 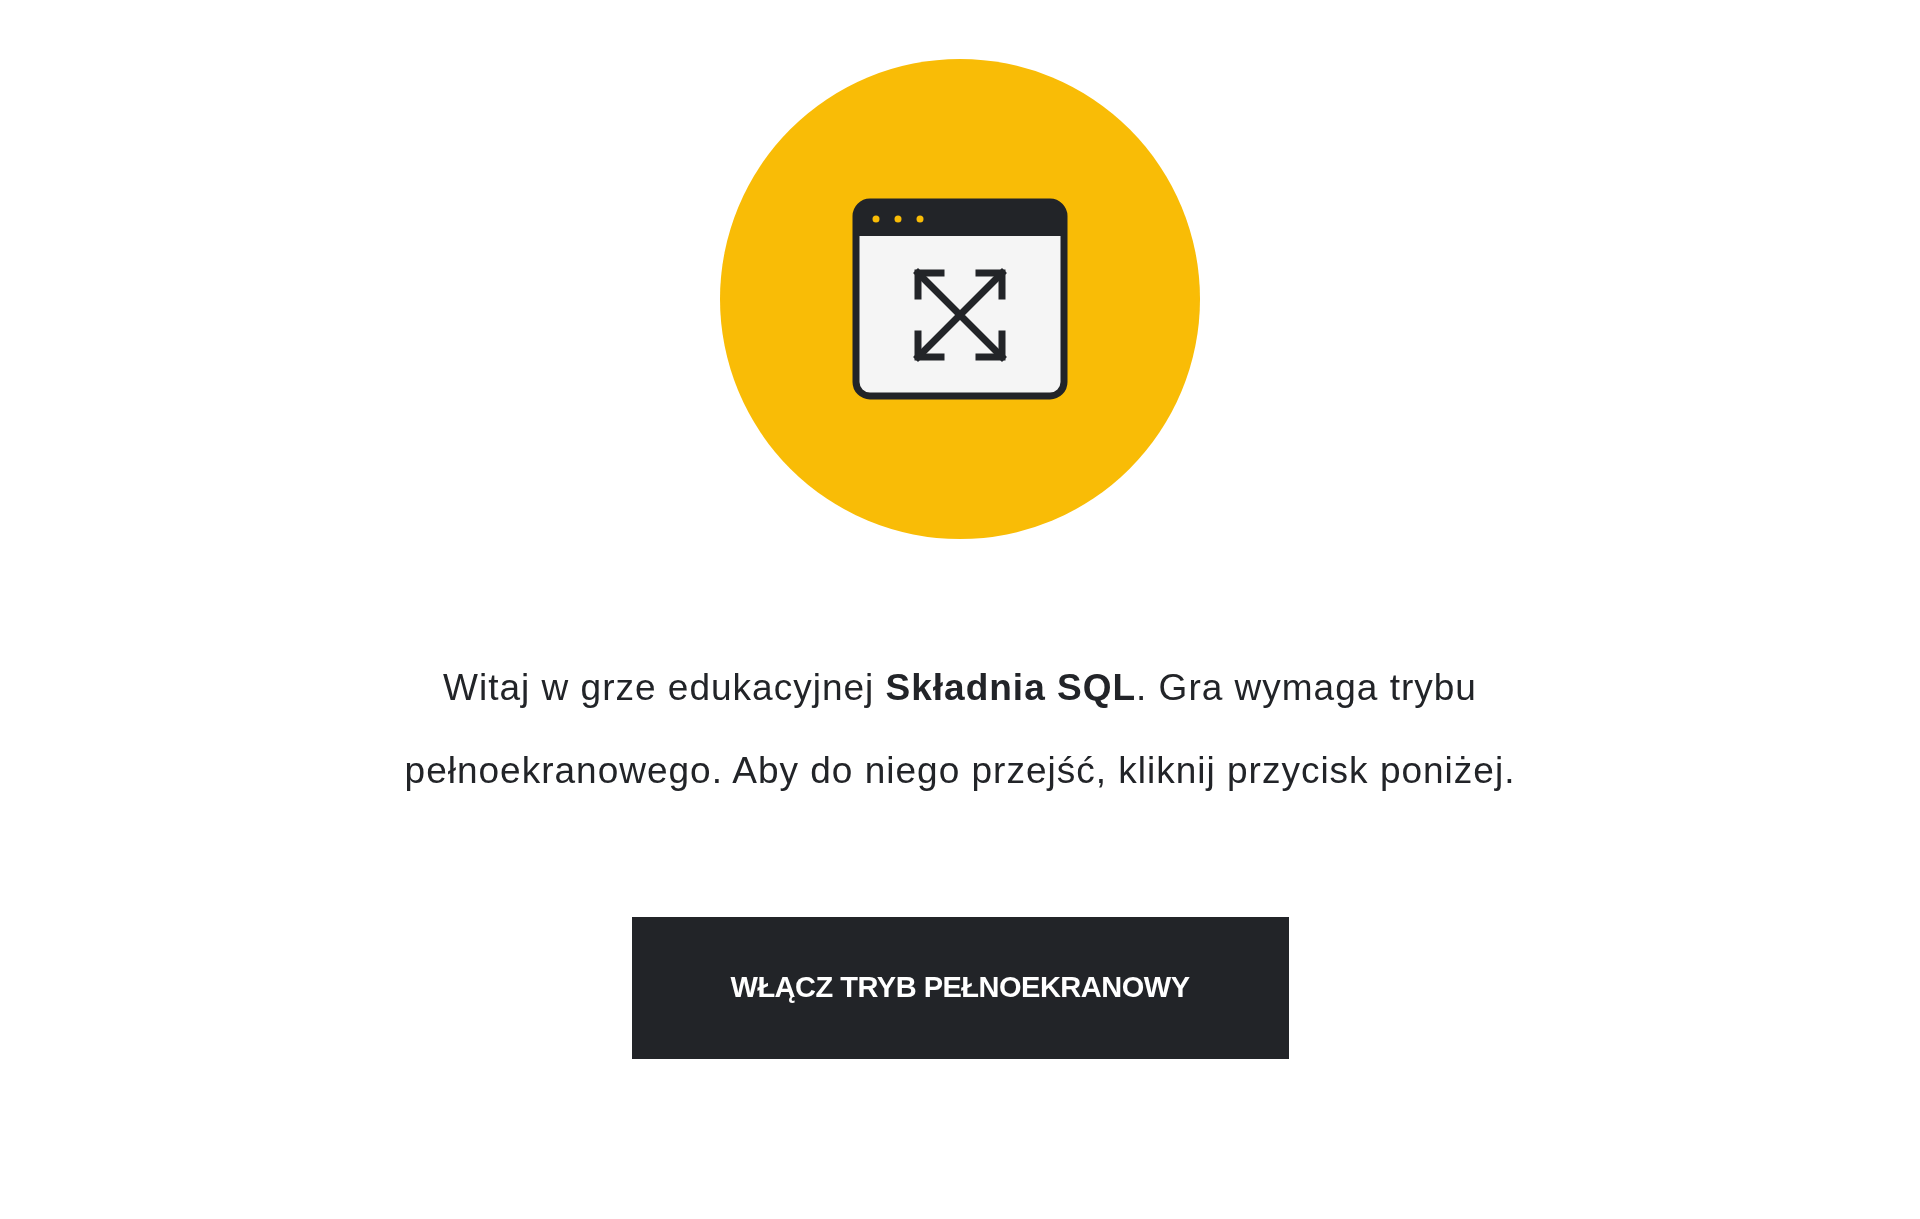 What do you see at coordinates (960, 988) in the screenshot?
I see `fullscreen-button: WŁĄCZ TRYB PEŁNOEKRANOWY` at bounding box center [960, 988].